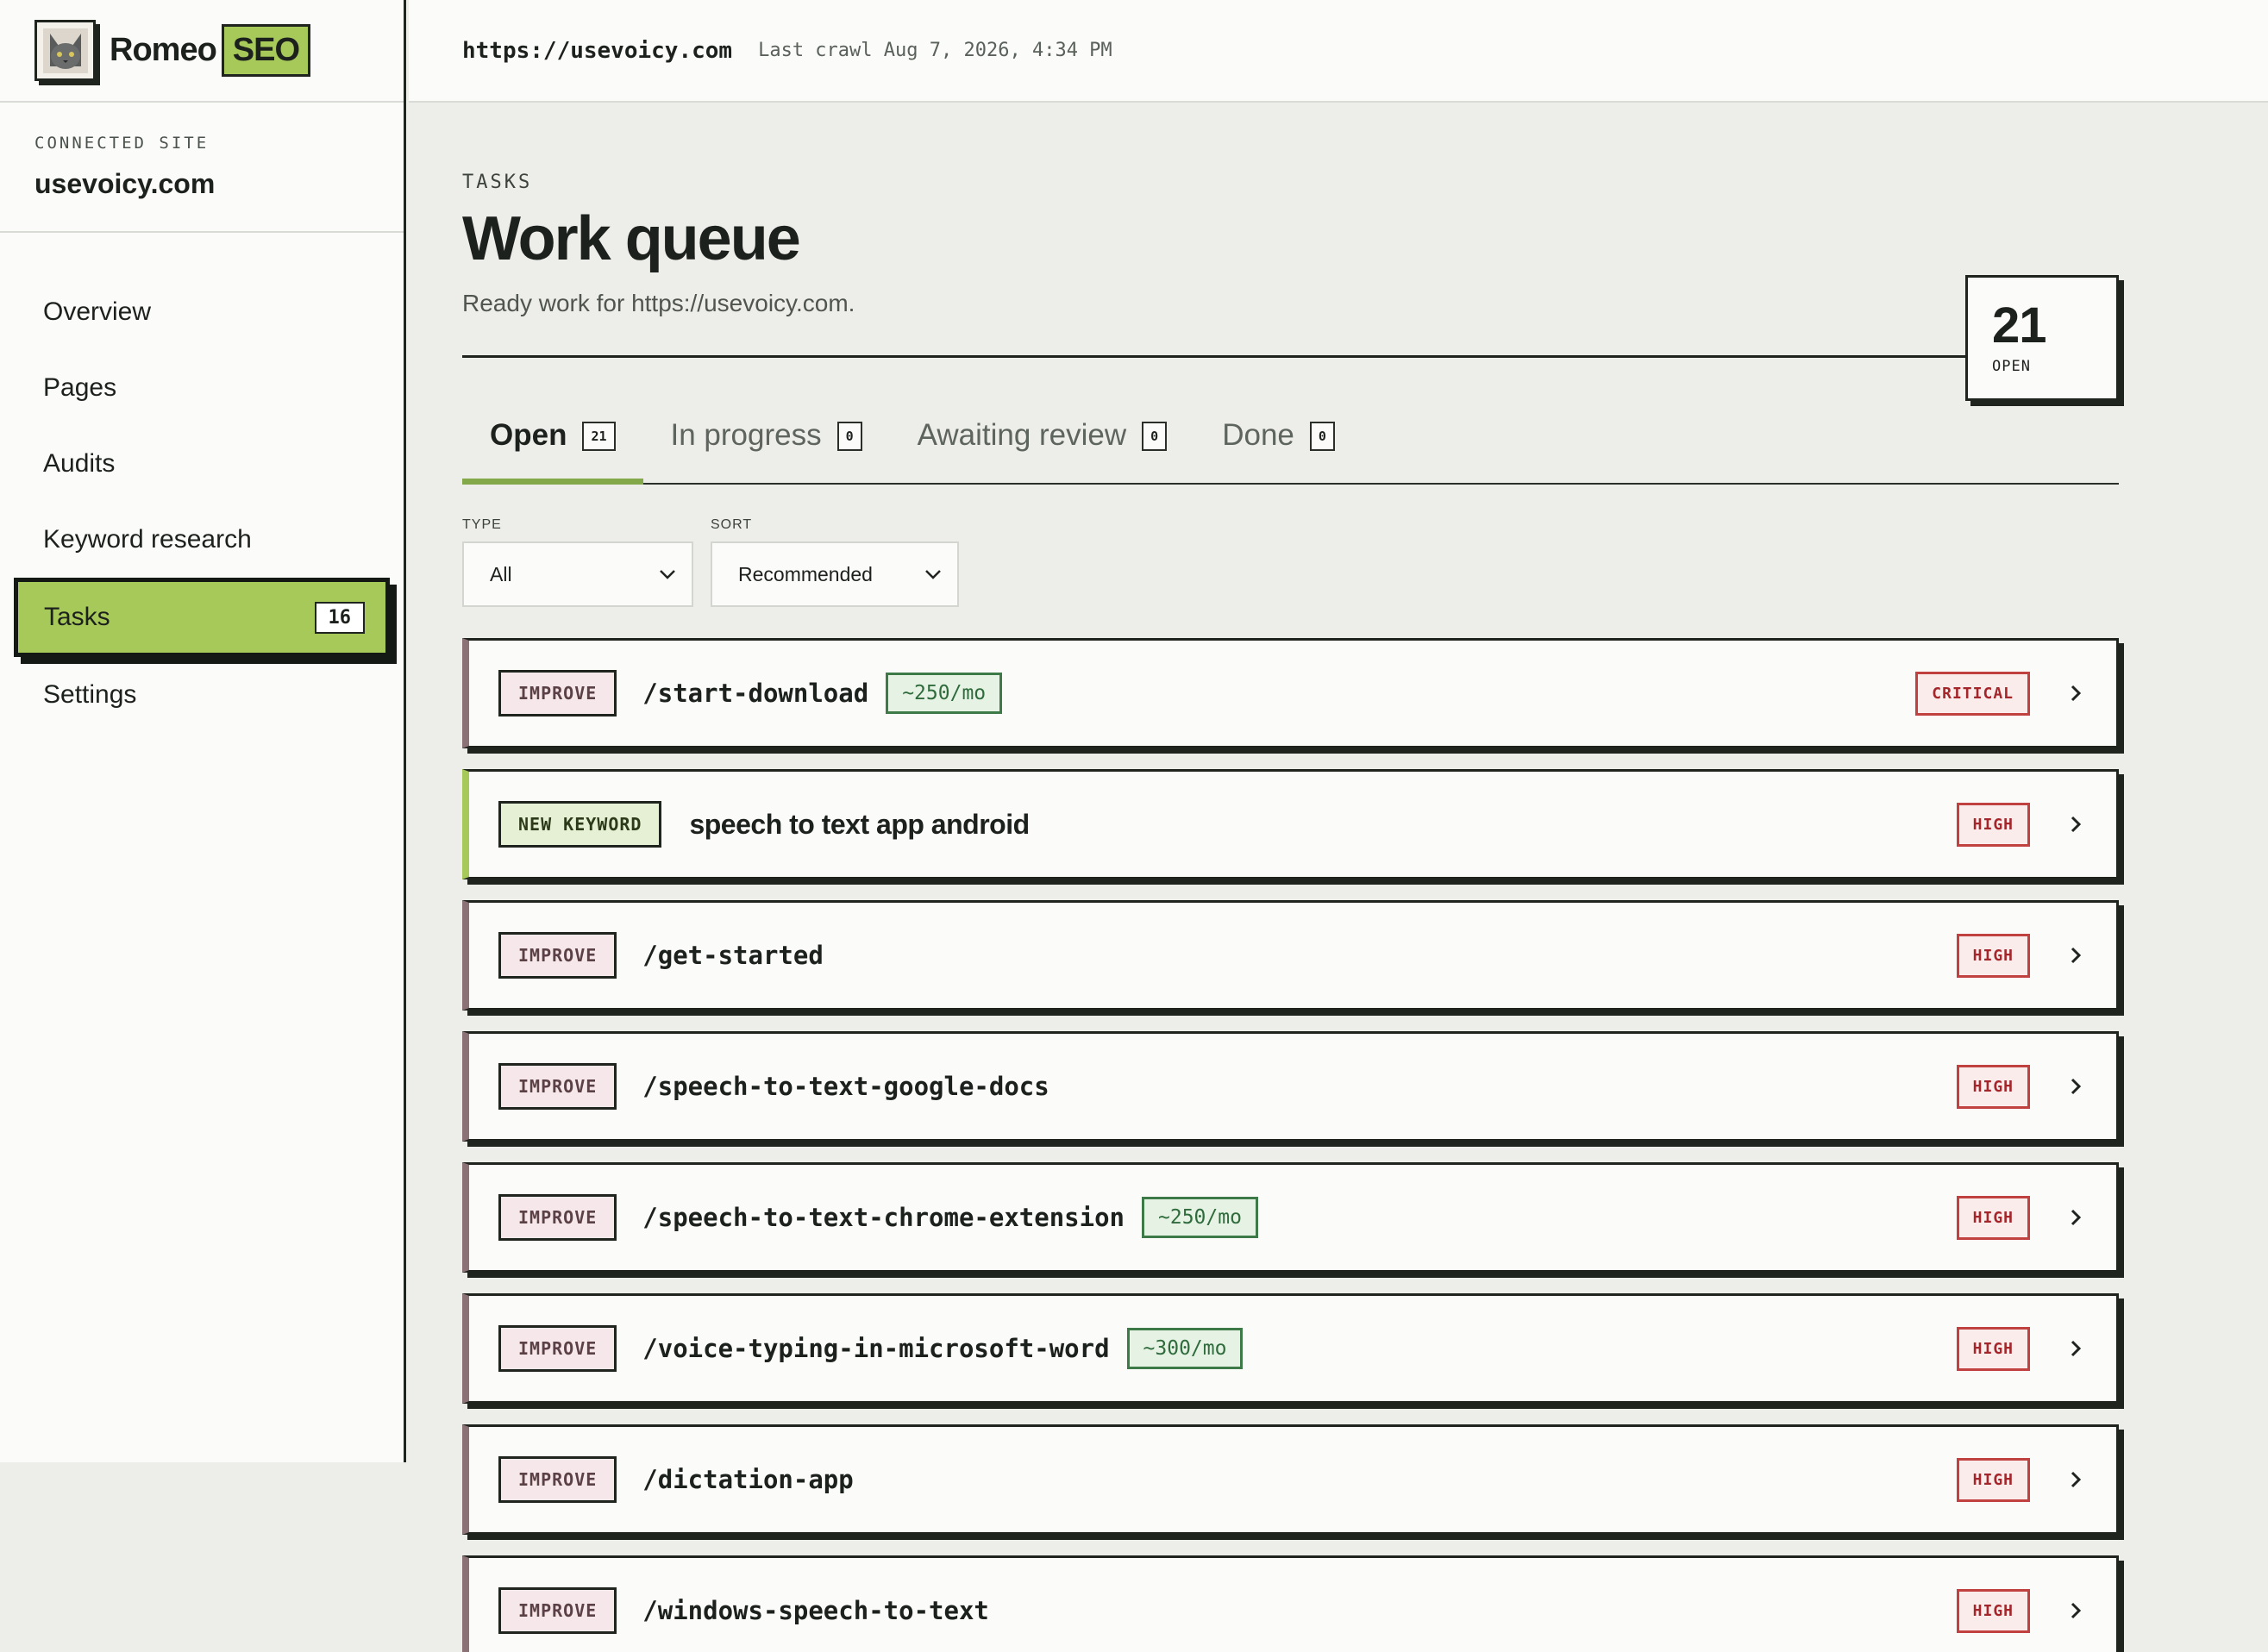 This screenshot has height=1652, width=2268. I want to click on tab-done: Done 0, so click(1278, 450).